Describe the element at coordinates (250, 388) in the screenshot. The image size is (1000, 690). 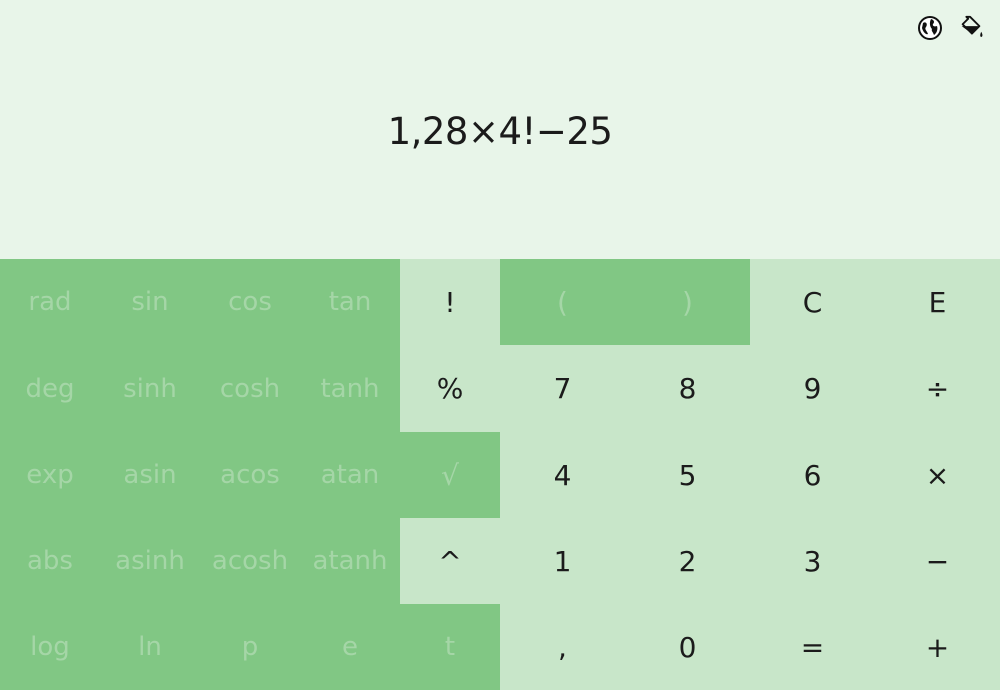
I see `cosh-button: cosh` at that location.